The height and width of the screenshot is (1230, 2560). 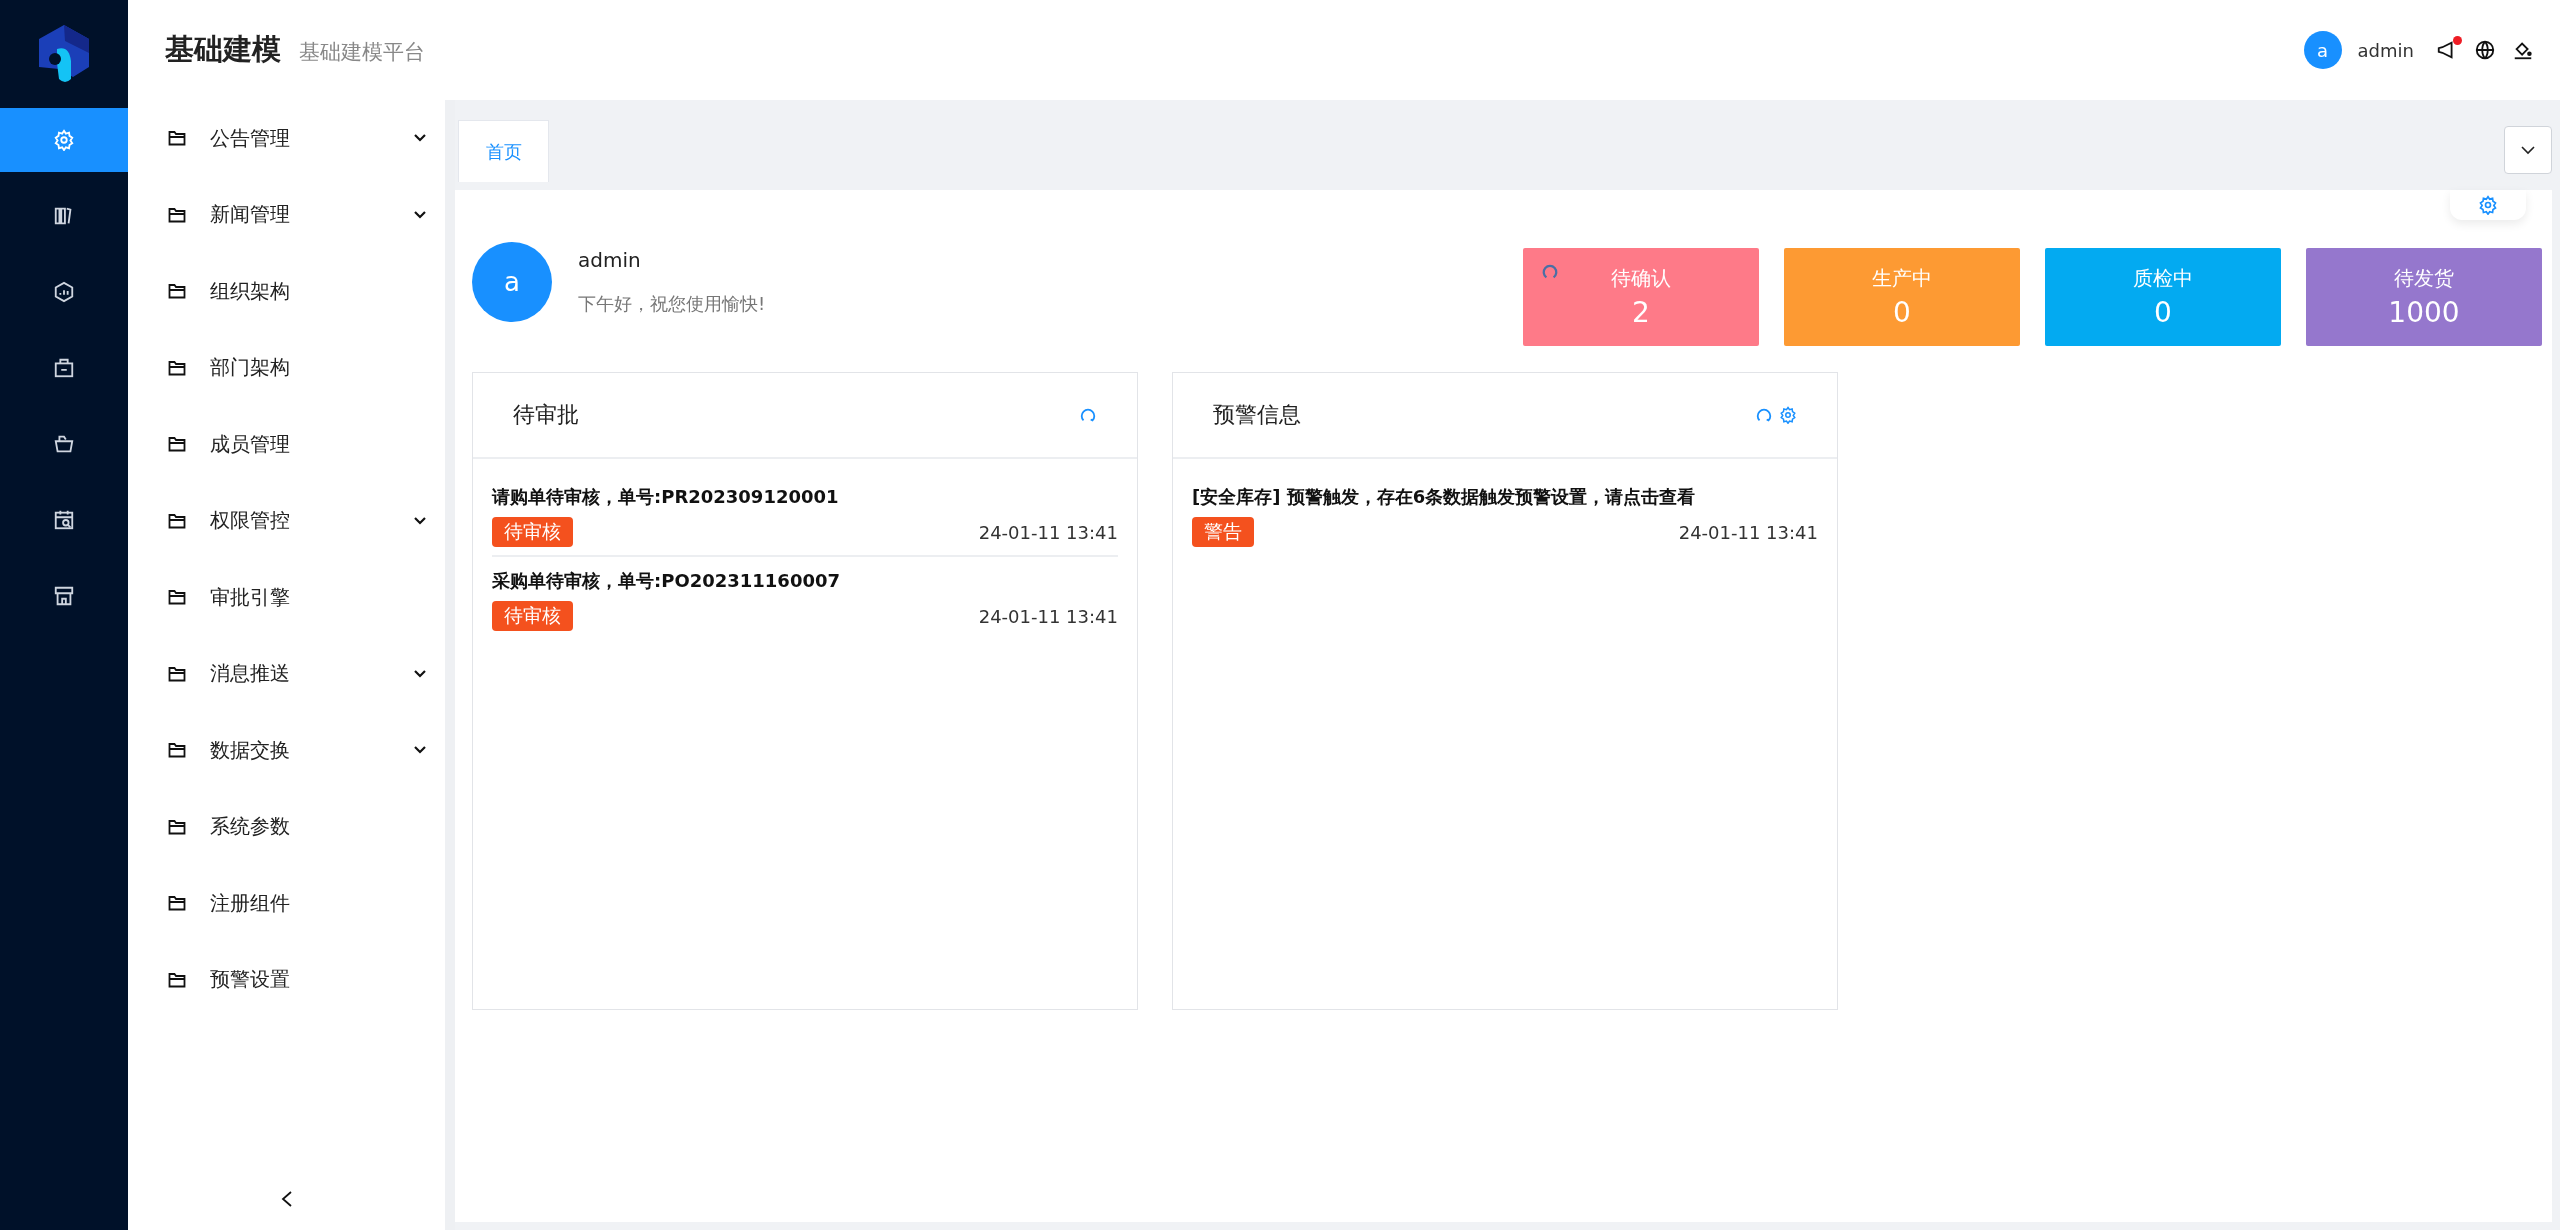 I want to click on notice-title: 请购单待审核，单号:PR202309120001, so click(x=805, y=497).